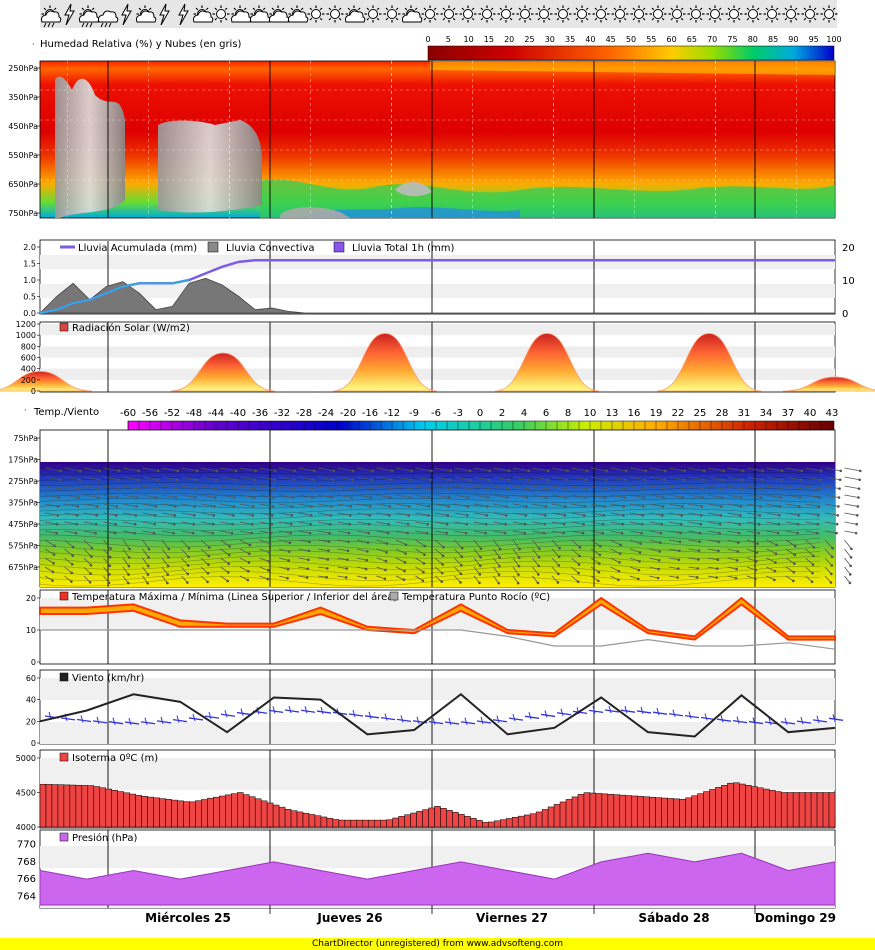 Image resolution: width=875 pixels, height=950 pixels. I want to click on temp-scale-tick: -20, so click(348, 413).